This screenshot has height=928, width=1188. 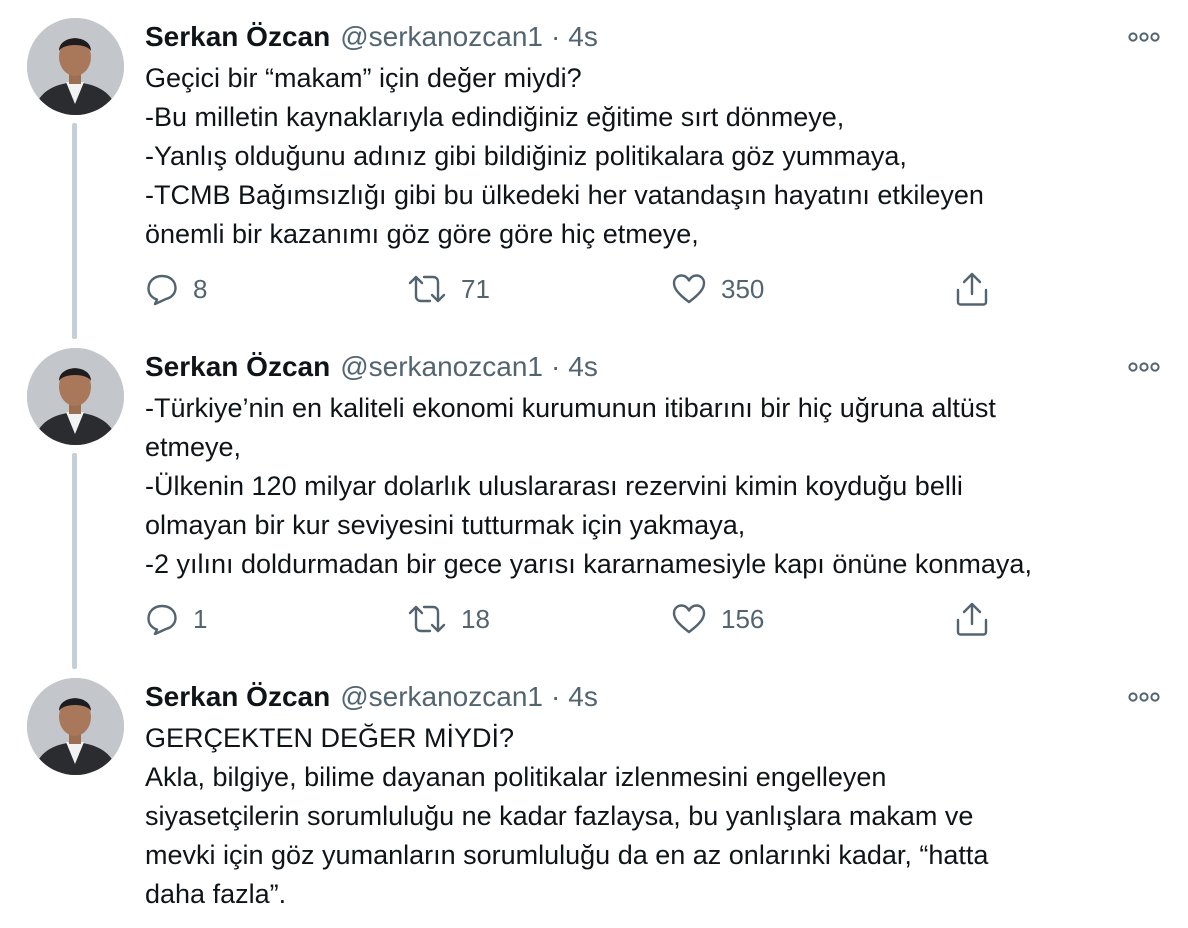 What do you see at coordinates (475, 288) in the screenshot?
I see `retweet-count: 71` at bounding box center [475, 288].